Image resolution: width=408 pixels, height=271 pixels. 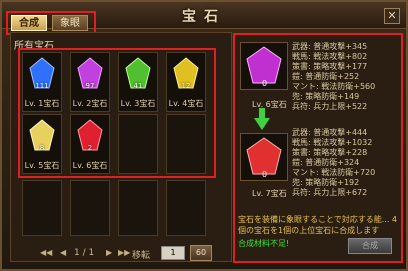 I want to click on gem-name: Lv. 2宝石, so click(x=90, y=103).